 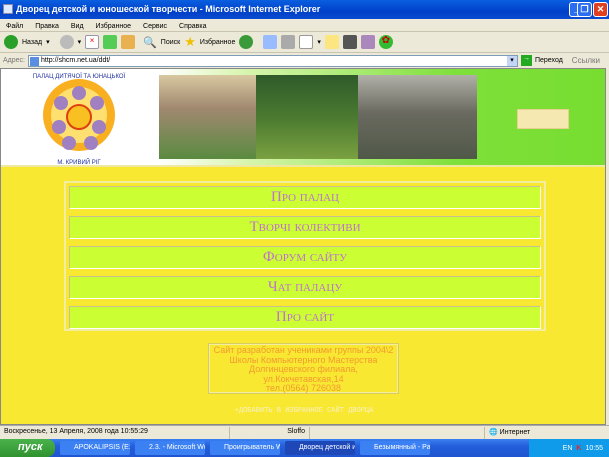 I want to click on toolbar: Назад ▾ ▾ × 🔍 Поиск ★ Избранное ▾ ✿, so click(x=304, y=42).